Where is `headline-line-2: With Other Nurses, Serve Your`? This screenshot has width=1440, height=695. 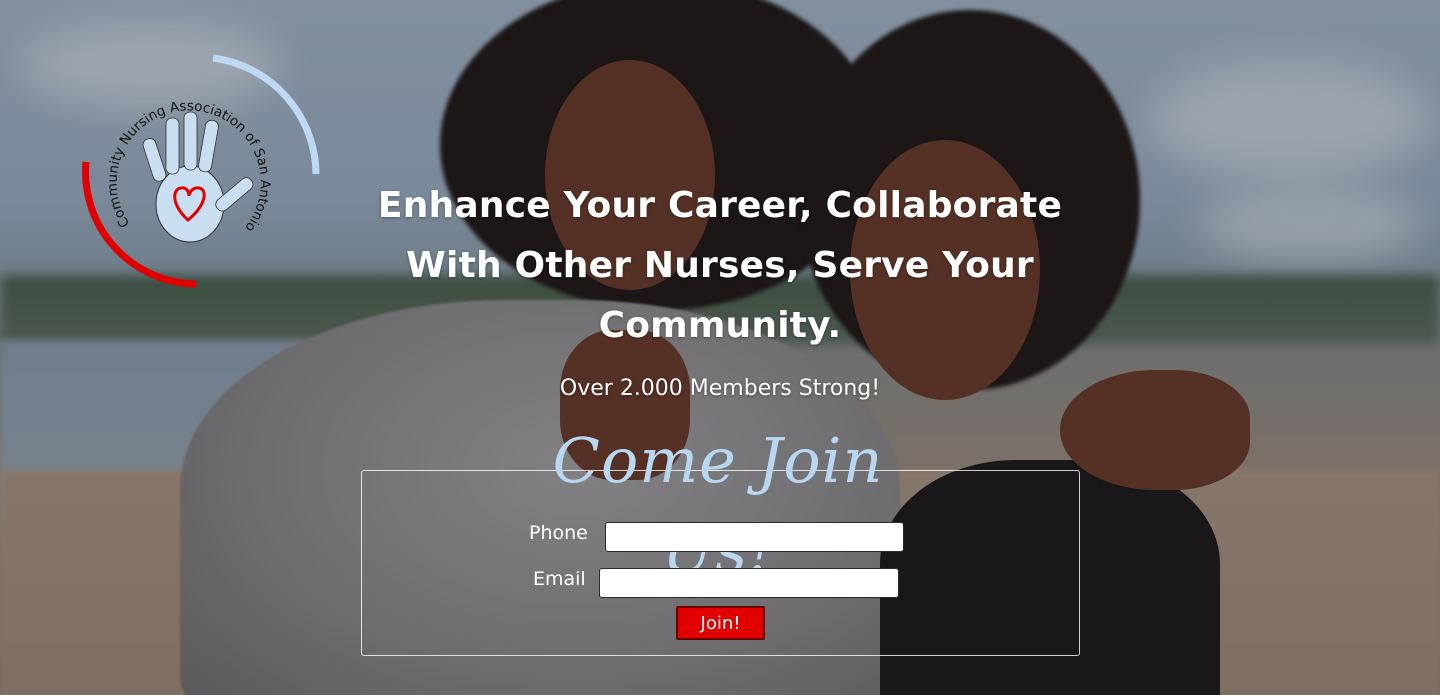 headline-line-2: With Other Nurses, Serve Your is located at coordinates (720, 265).